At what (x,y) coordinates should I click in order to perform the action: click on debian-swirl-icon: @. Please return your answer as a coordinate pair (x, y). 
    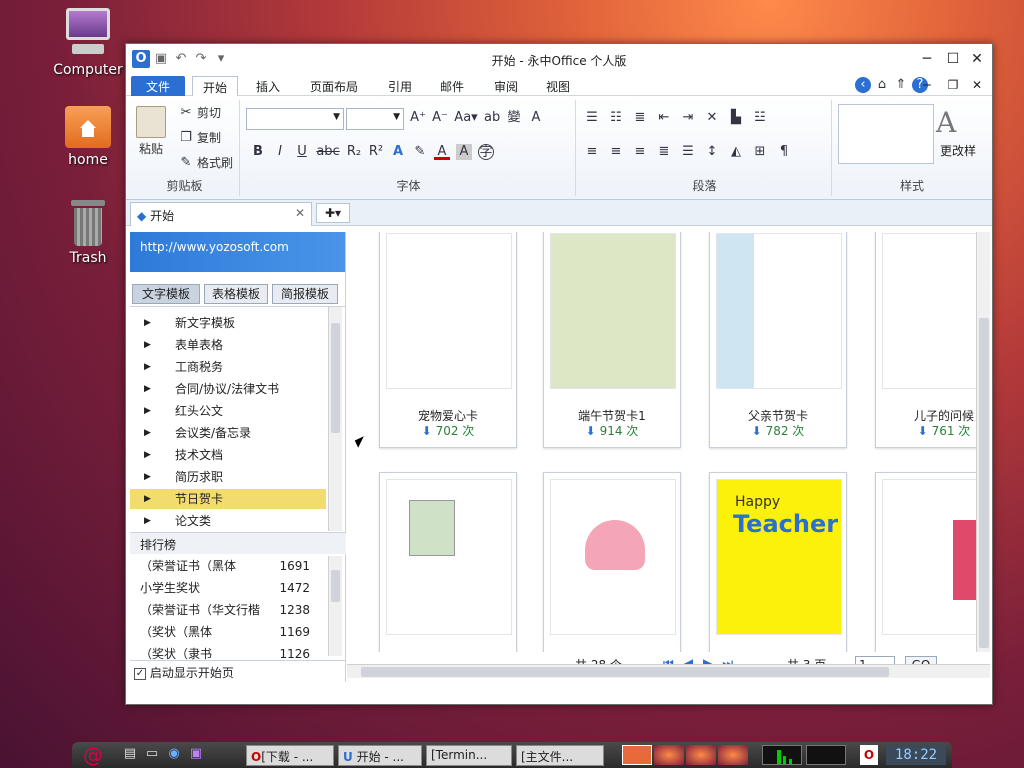
    Looking at the image, I should click on (93, 755).